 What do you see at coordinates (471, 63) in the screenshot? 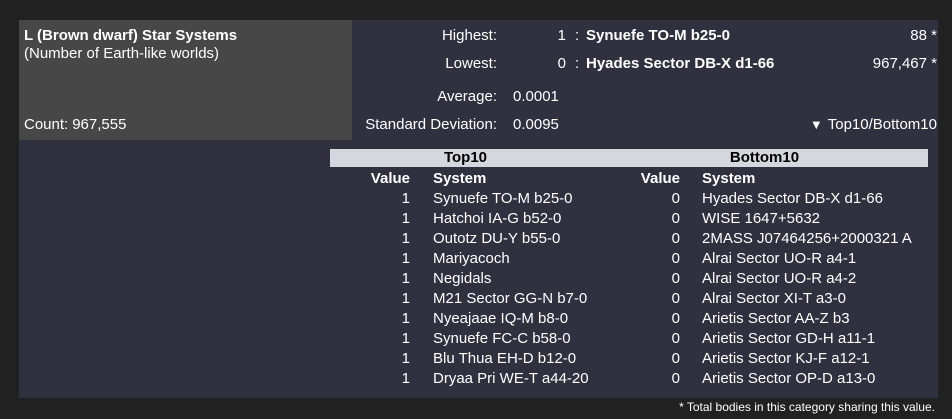
I see `lowest-label: Lowest:` at bounding box center [471, 63].